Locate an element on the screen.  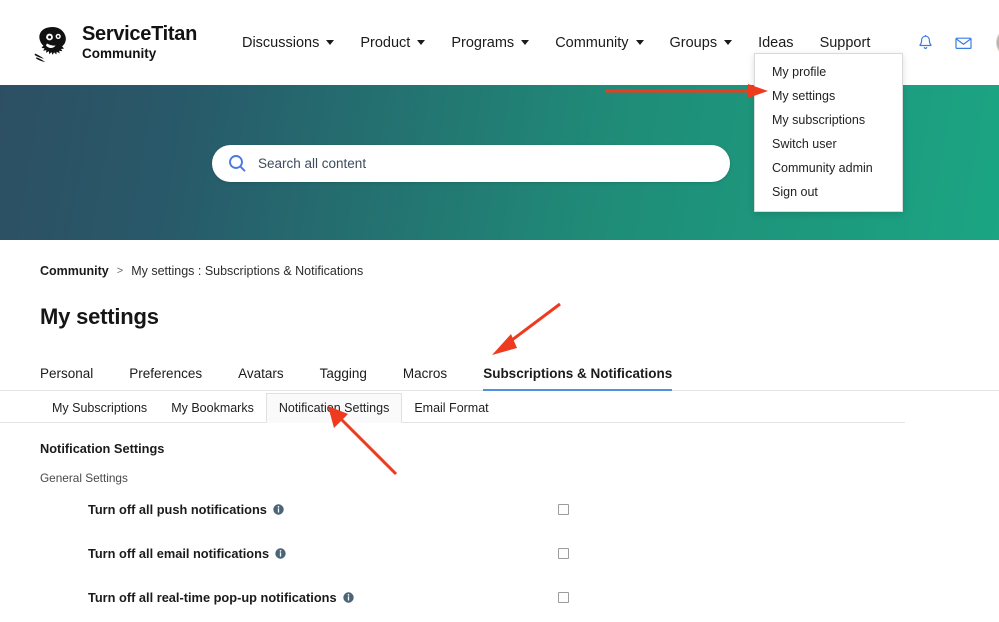
nav-item-groups: Groups is located at coordinates (701, 43).